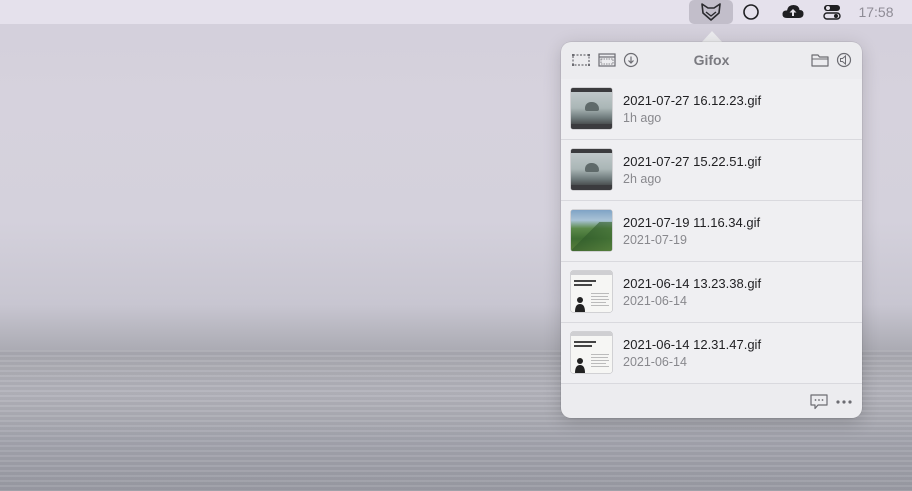 The image size is (912, 491). I want to click on control-center-menu-icon, so click(832, 12).